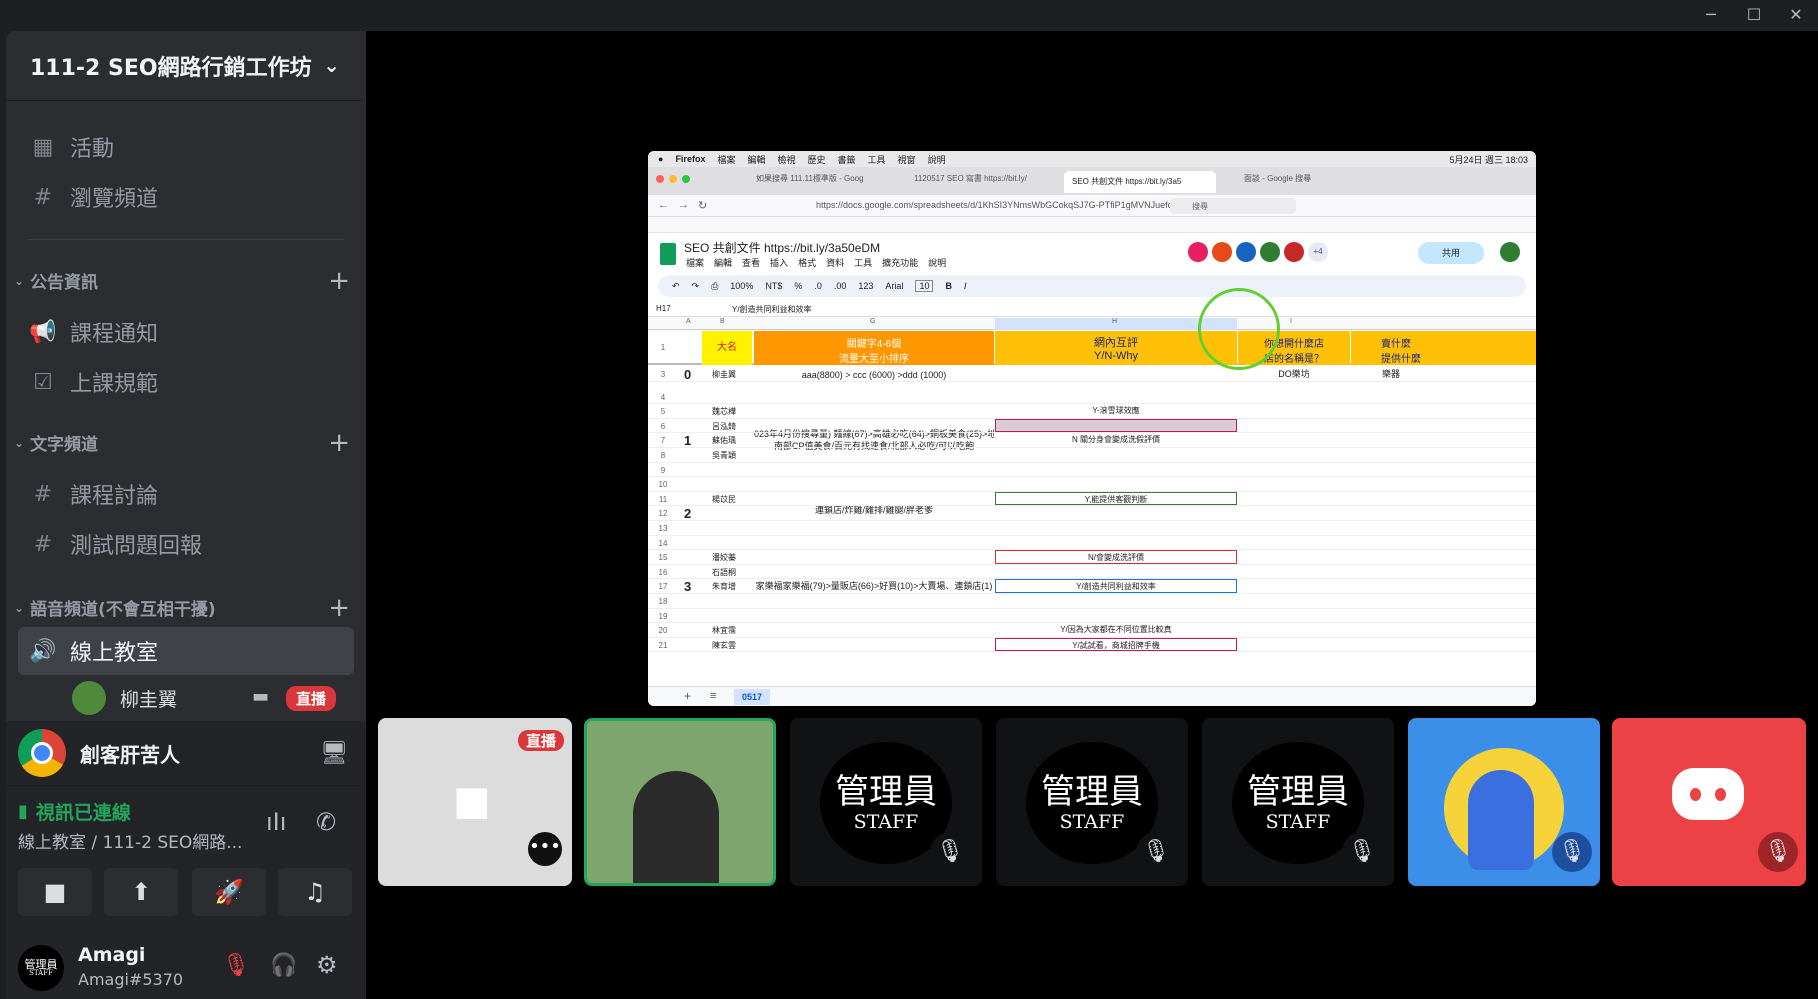  I want to click on close-icon: ✕, so click(1796, 15).